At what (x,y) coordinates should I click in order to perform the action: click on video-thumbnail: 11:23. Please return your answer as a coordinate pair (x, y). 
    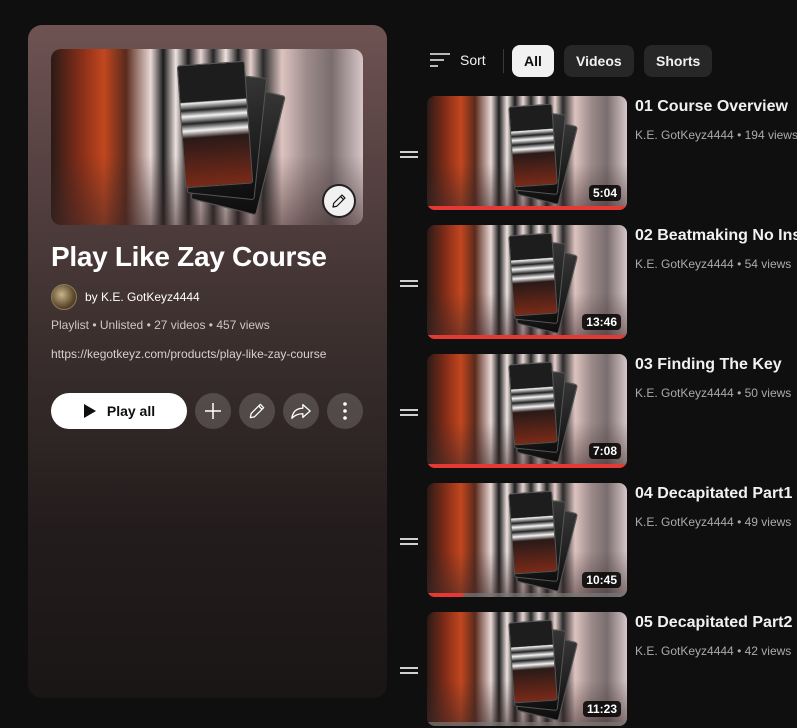
    Looking at the image, I should click on (527, 669).